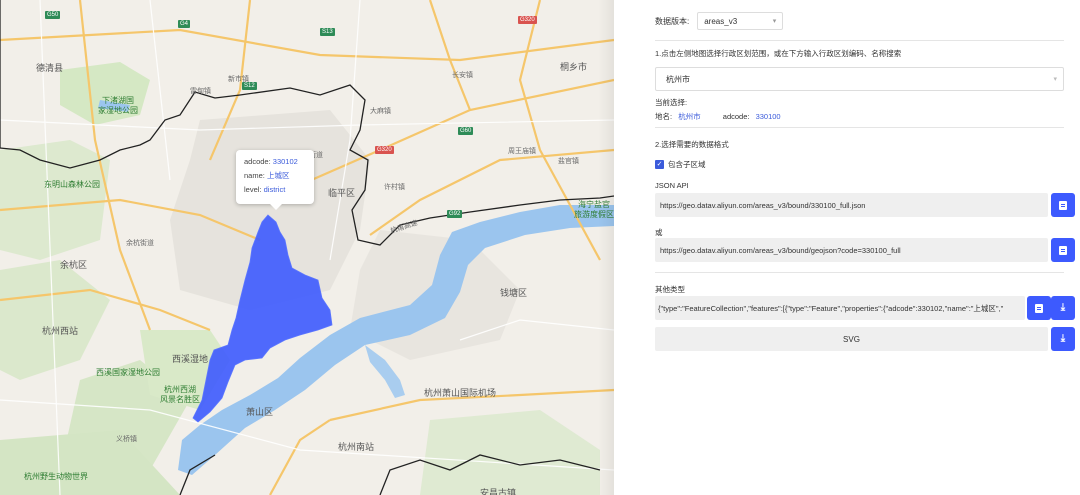 This screenshot has width=1080, height=495. Describe the element at coordinates (672, 21) in the screenshot. I see `version-label: 数据版本:` at that location.